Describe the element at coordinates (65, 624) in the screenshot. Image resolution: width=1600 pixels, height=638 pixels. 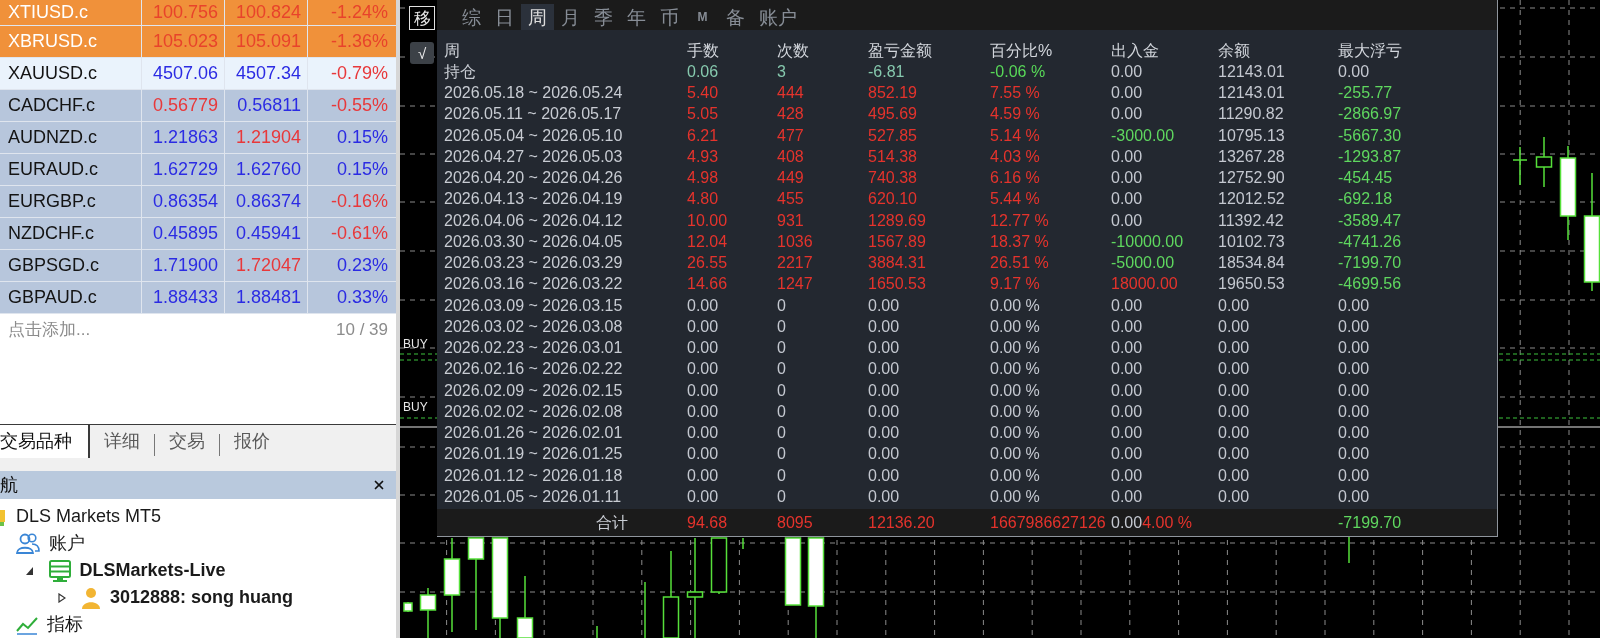
I see `tree-item: 指标` at that location.